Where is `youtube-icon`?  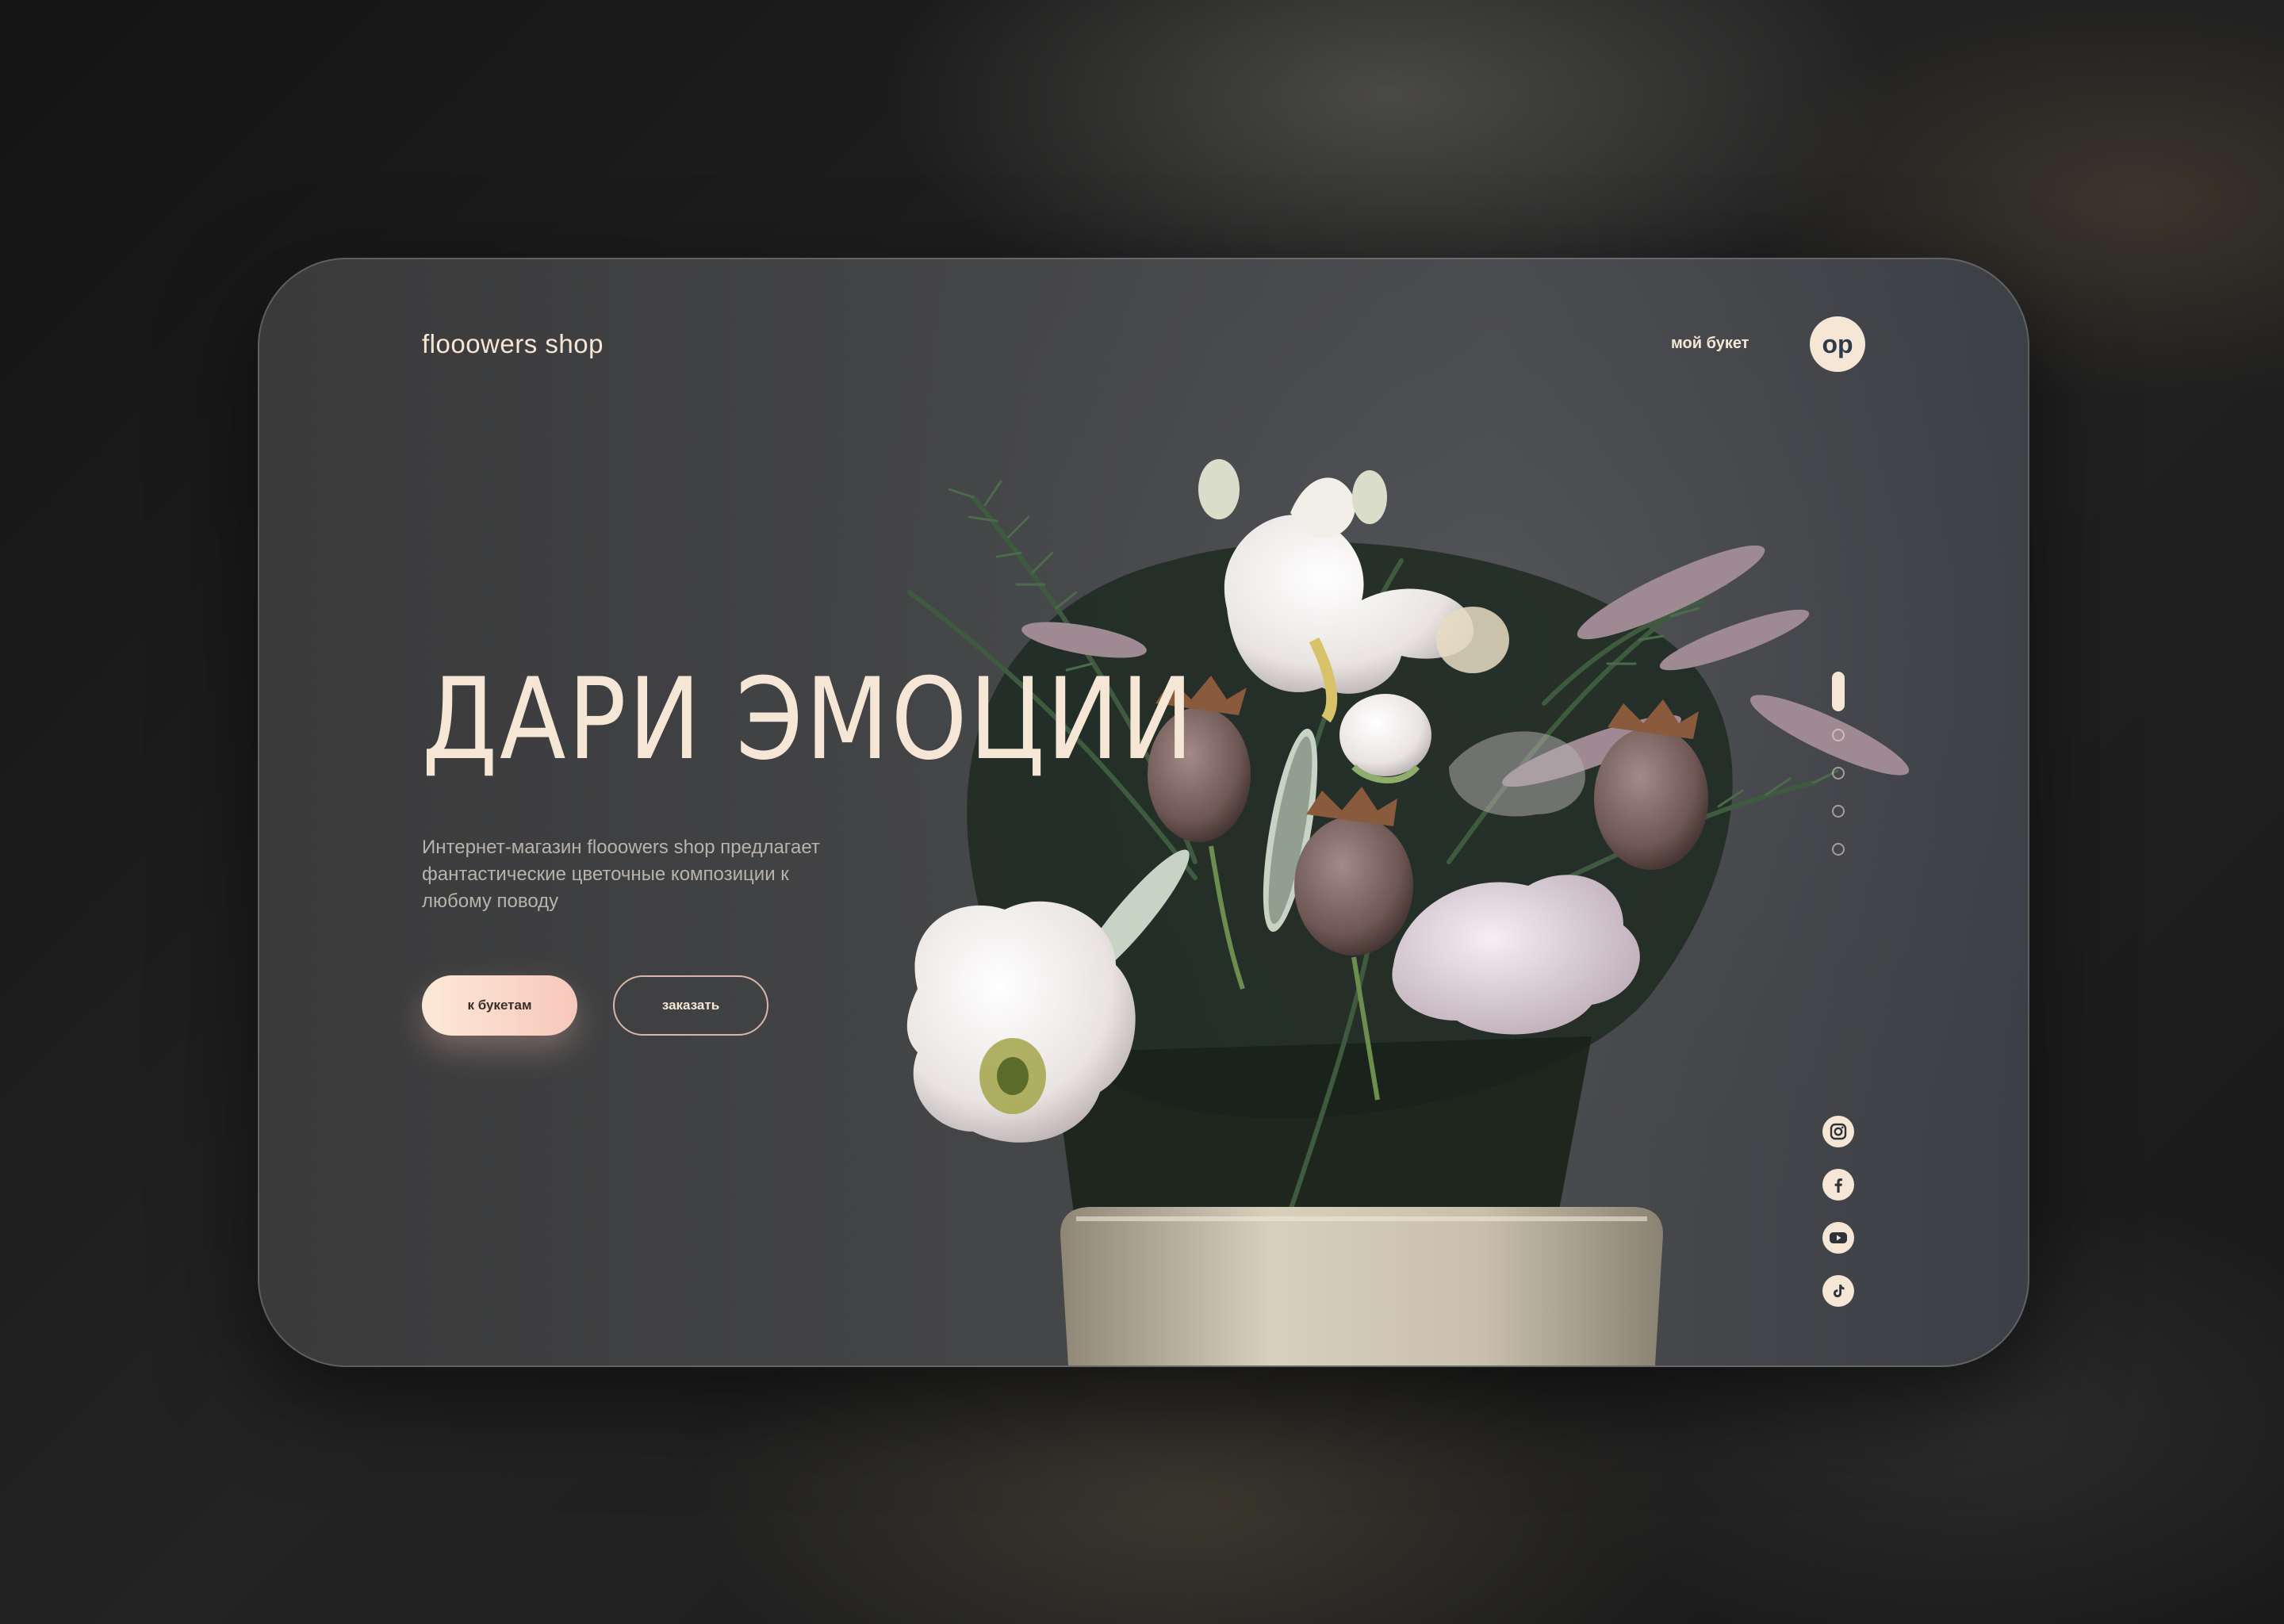
youtube-icon is located at coordinates (1838, 1238).